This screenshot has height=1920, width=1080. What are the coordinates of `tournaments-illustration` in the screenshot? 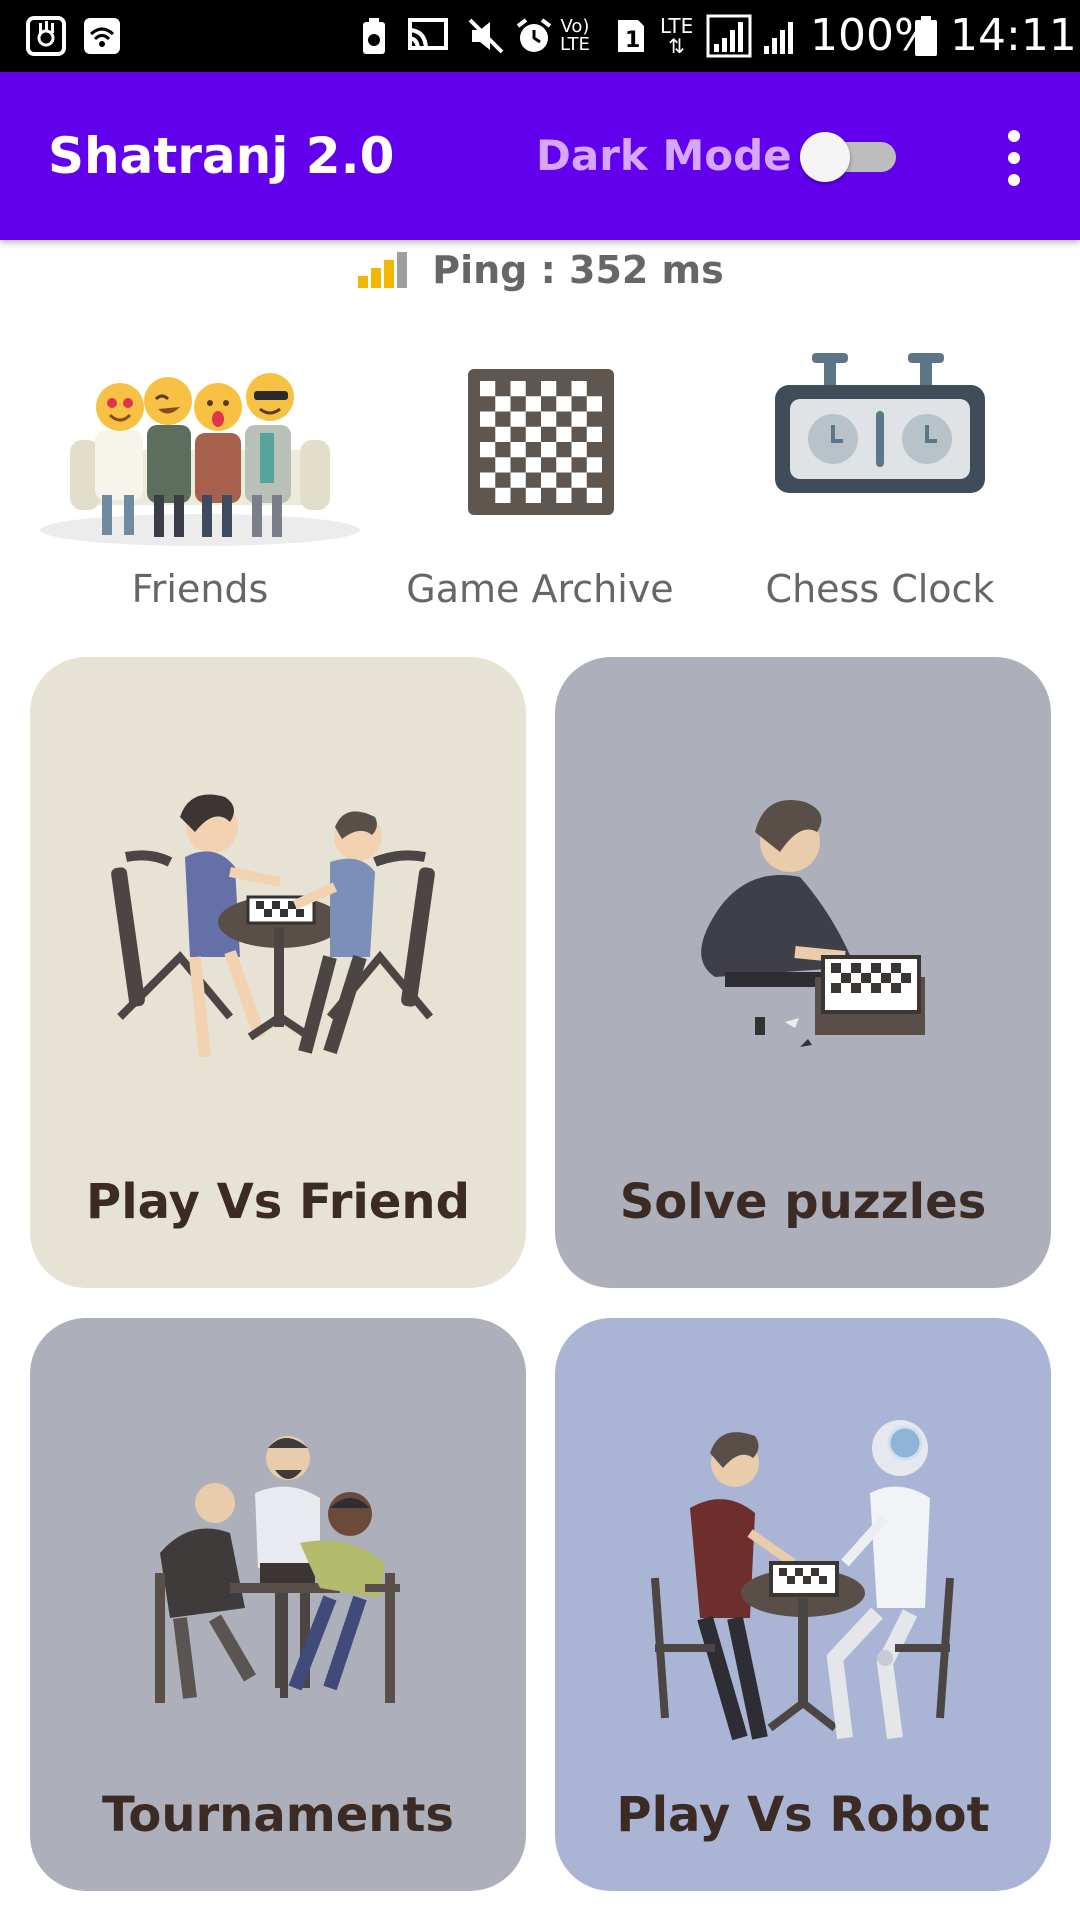 It's located at (277, 1569).